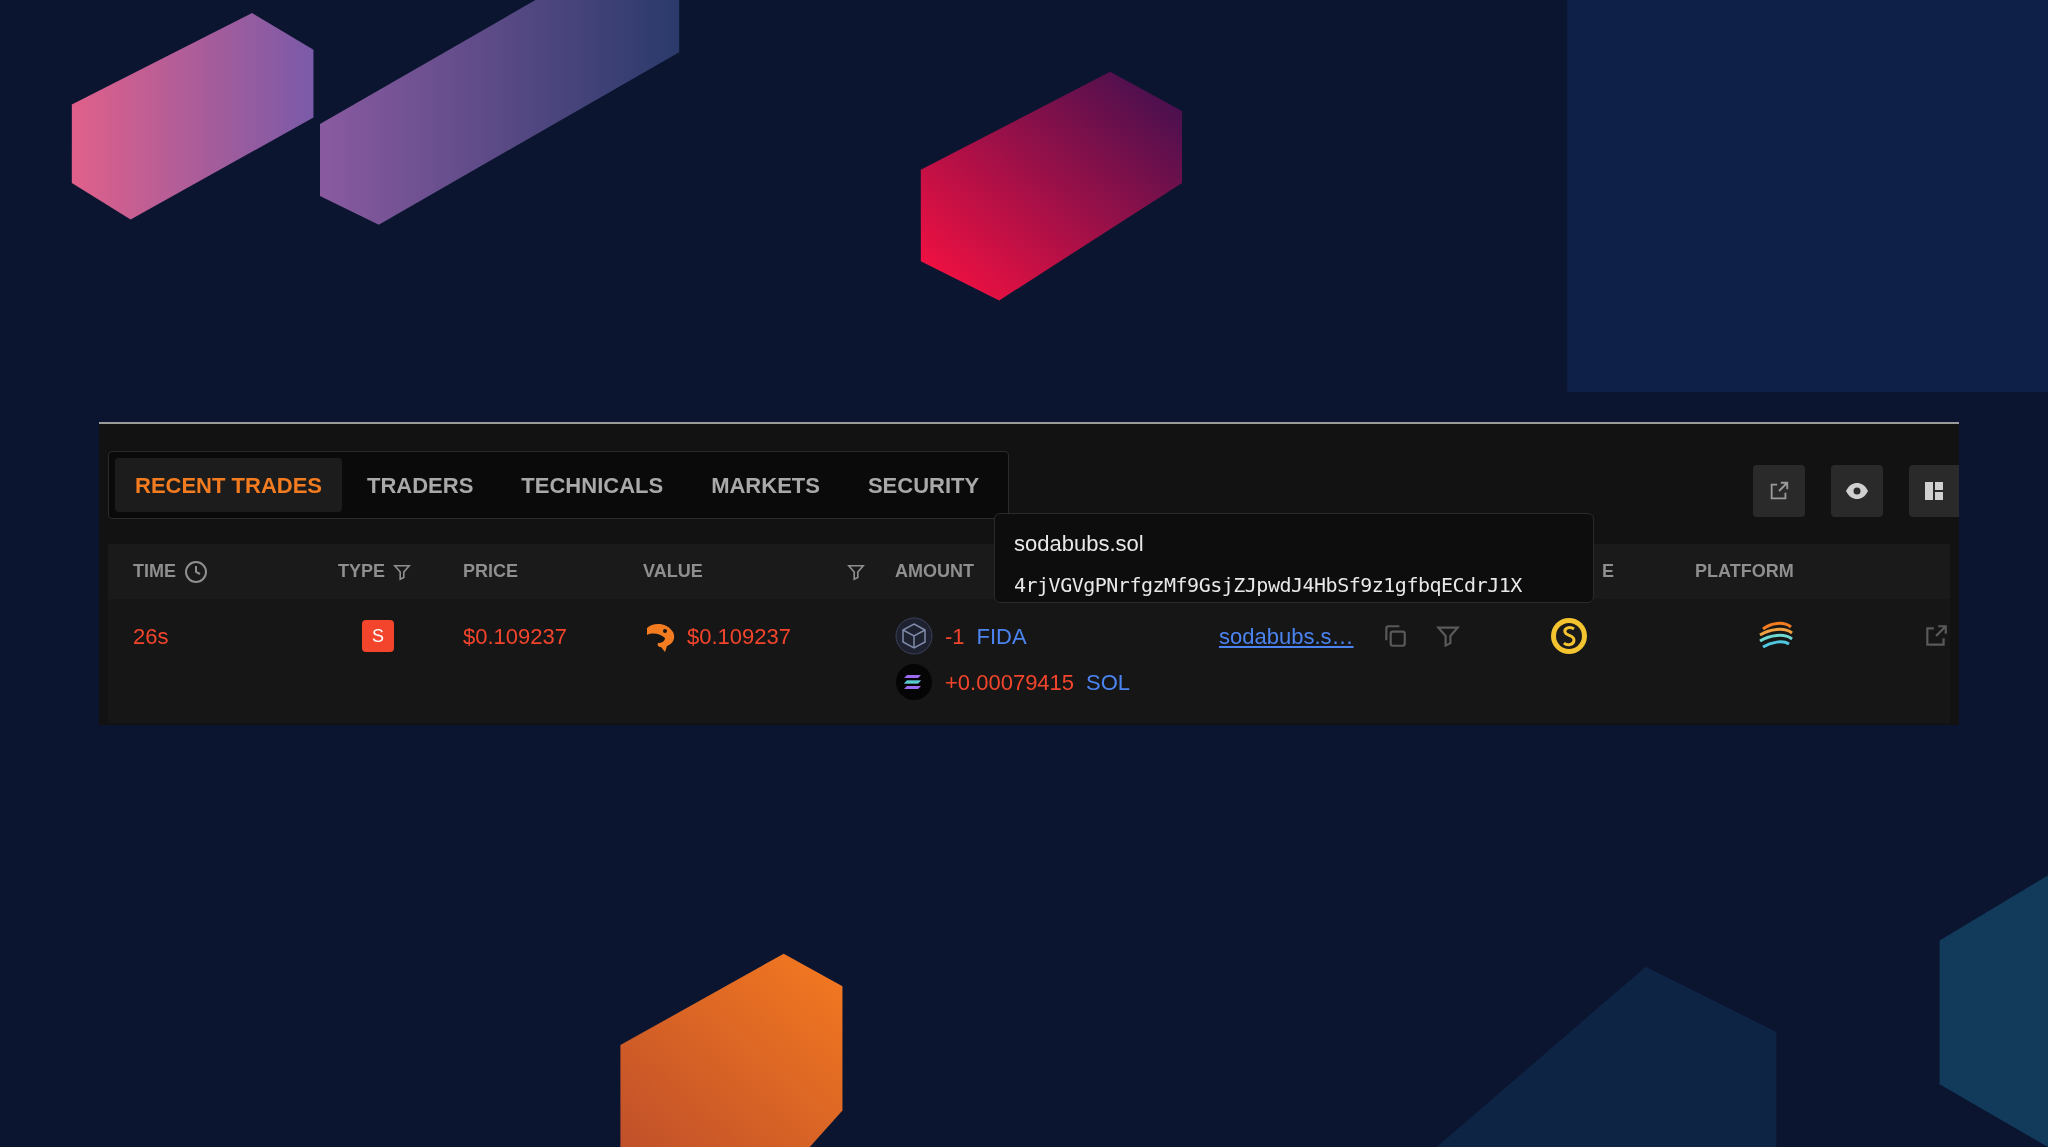 The height and width of the screenshot is (1147, 2048). I want to click on coin-token-icon, so click(914, 682).